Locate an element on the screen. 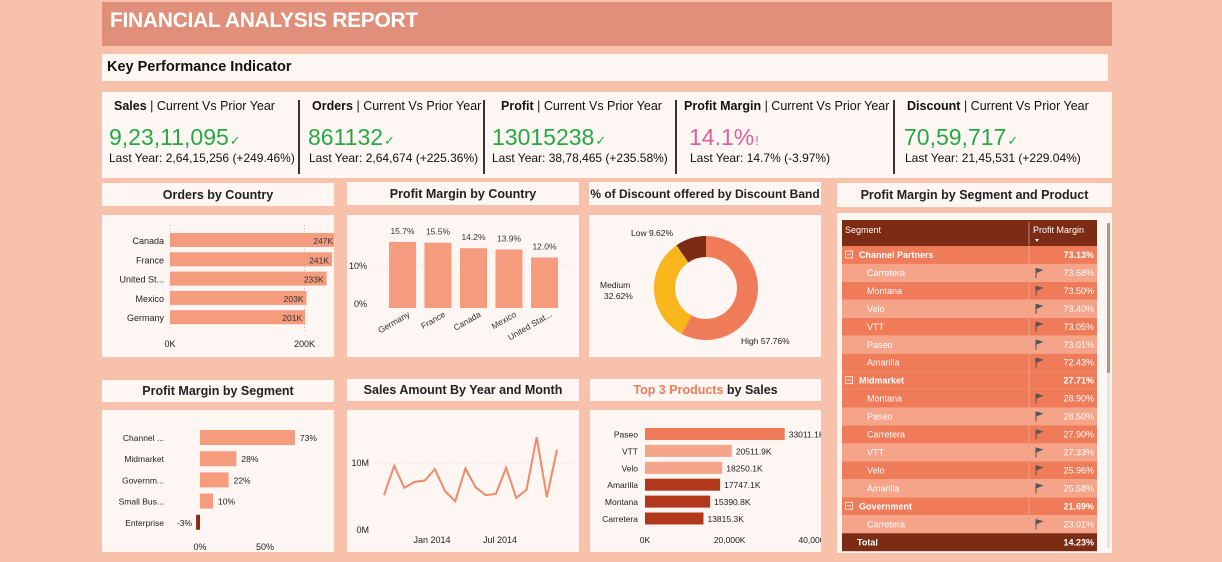 This screenshot has height=562, width=1222. sales-by-month-svg: 0M 10M Jan 2014 Jul 2014 is located at coordinates (463, 490).